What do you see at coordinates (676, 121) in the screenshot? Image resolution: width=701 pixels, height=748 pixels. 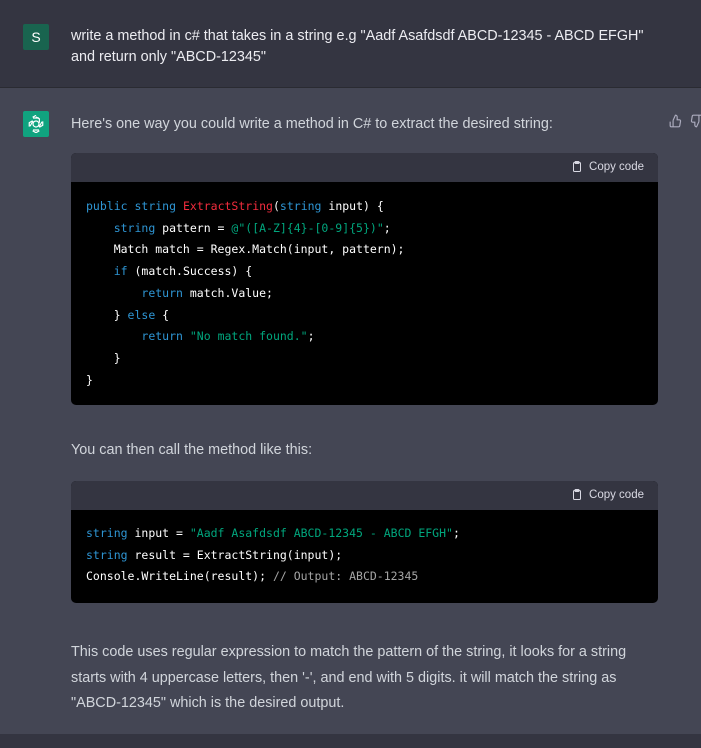 I see `thumbs-up-icon` at bounding box center [676, 121].